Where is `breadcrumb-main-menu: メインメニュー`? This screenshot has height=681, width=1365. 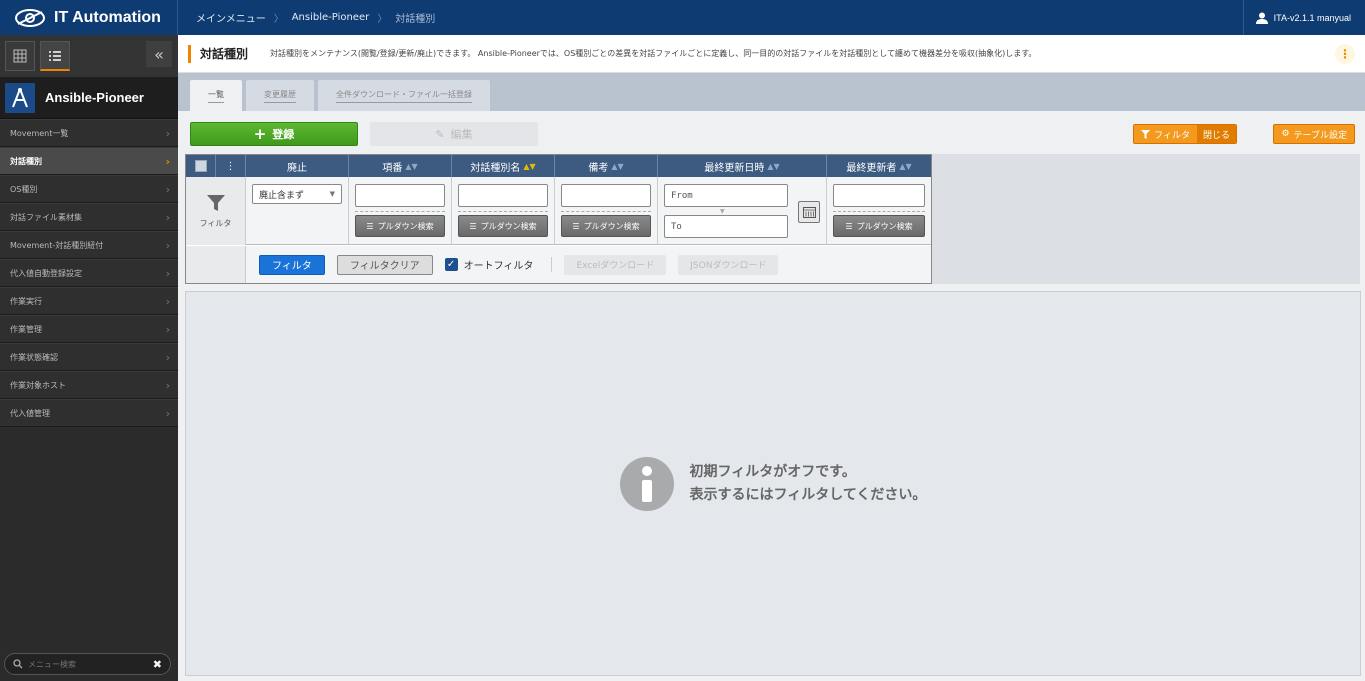 breadcrumb-main-menu: メインメニュー is located at coordinates (231, 17).